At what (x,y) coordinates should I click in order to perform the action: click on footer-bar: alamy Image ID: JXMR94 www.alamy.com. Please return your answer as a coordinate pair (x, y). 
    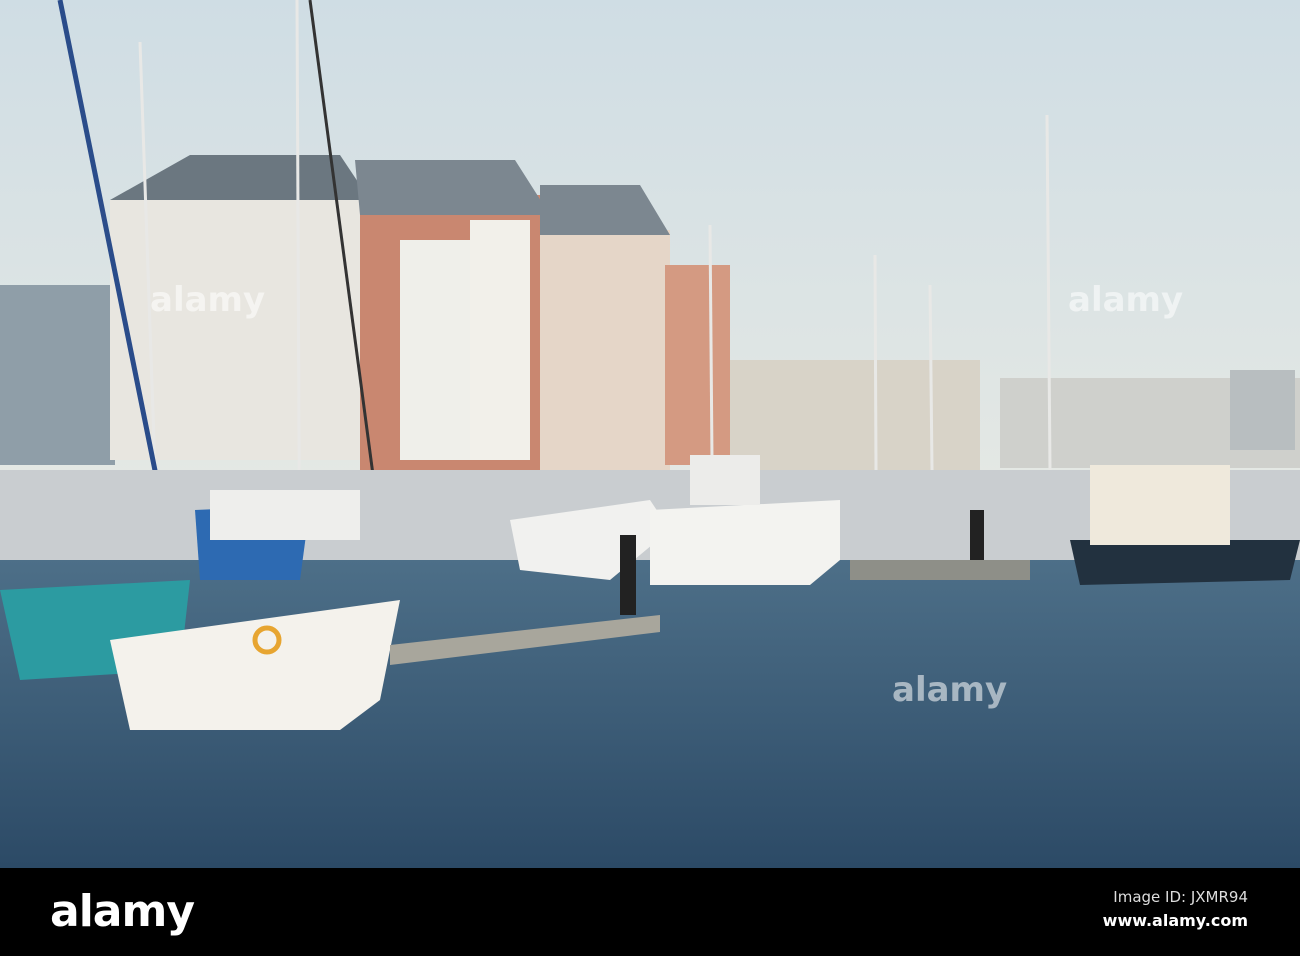
    Looking at the image, I should click on (650, 912).